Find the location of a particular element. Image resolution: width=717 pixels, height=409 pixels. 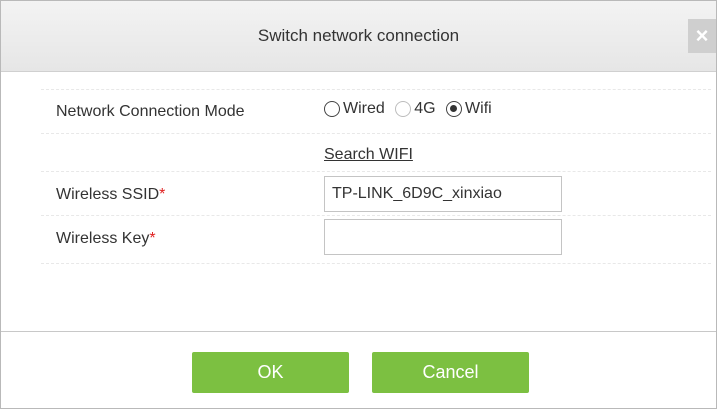

radio-4g: 4G is located at coordinates (415, 109).